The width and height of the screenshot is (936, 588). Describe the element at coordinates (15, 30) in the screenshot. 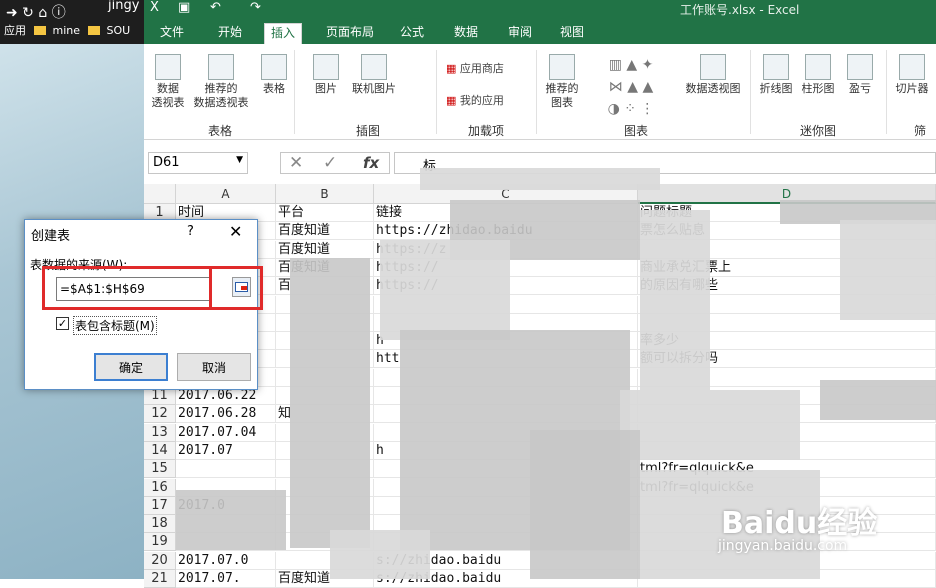

I see `bookmark-apps: 应用` at that location.